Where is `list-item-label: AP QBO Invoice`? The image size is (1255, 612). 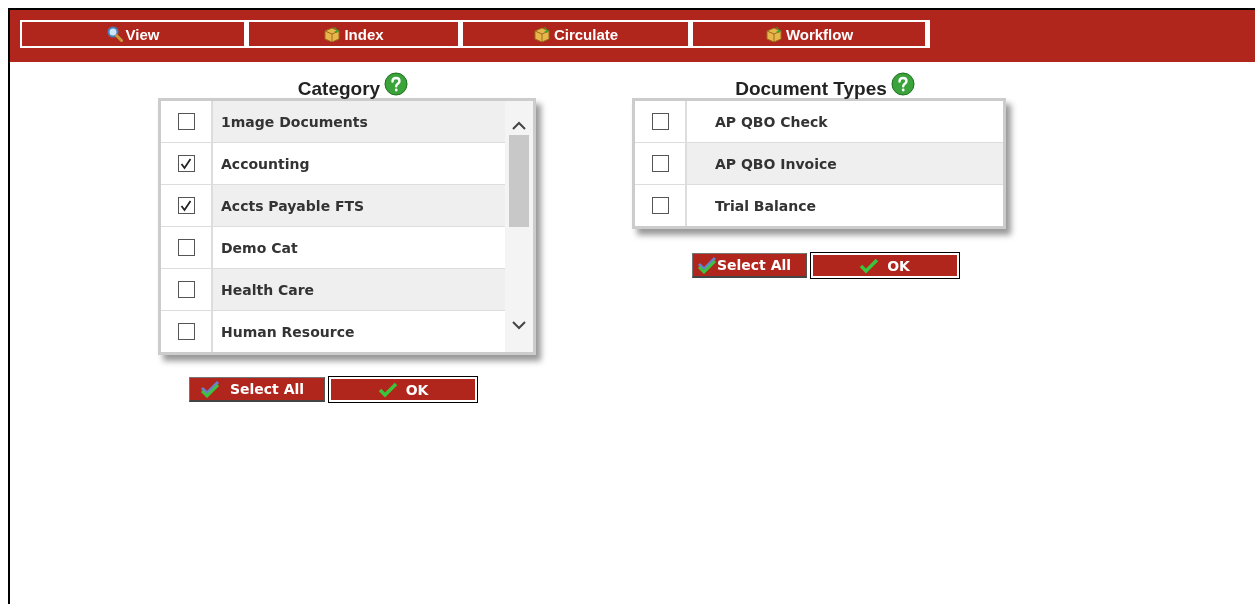
list-item-label: AP QBO Invoice is located at coordinates (762, 163).